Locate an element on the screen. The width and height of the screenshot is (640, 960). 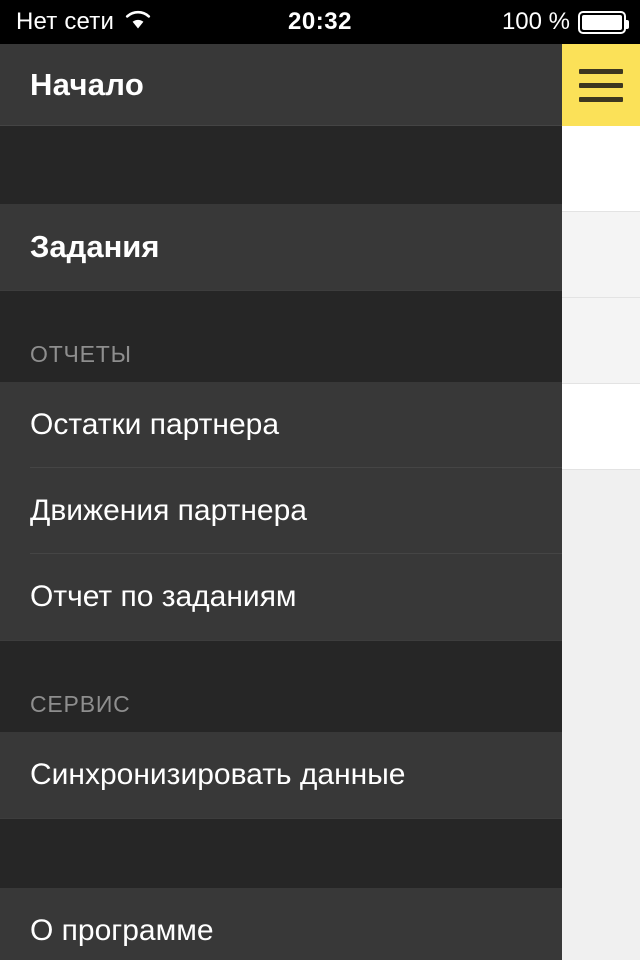
sidebar-item-dvizheniya-partnera: Движения партнера is located at coordinates (281, 511).